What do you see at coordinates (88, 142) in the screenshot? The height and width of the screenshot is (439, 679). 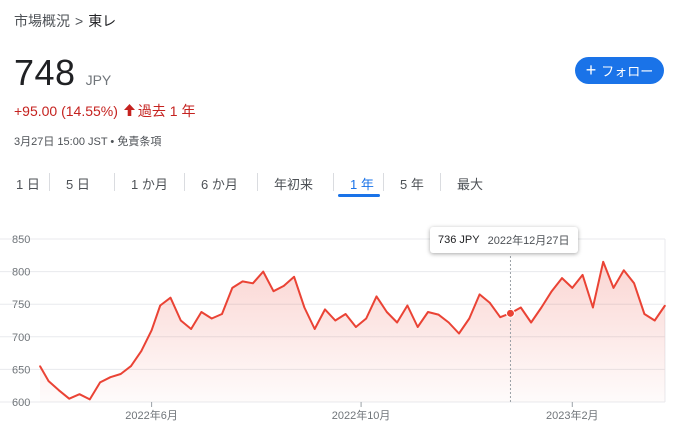 I see `quote-timestamp: 3月27日 15:00 JST • 免責条項` at bounding box center [88, 142].